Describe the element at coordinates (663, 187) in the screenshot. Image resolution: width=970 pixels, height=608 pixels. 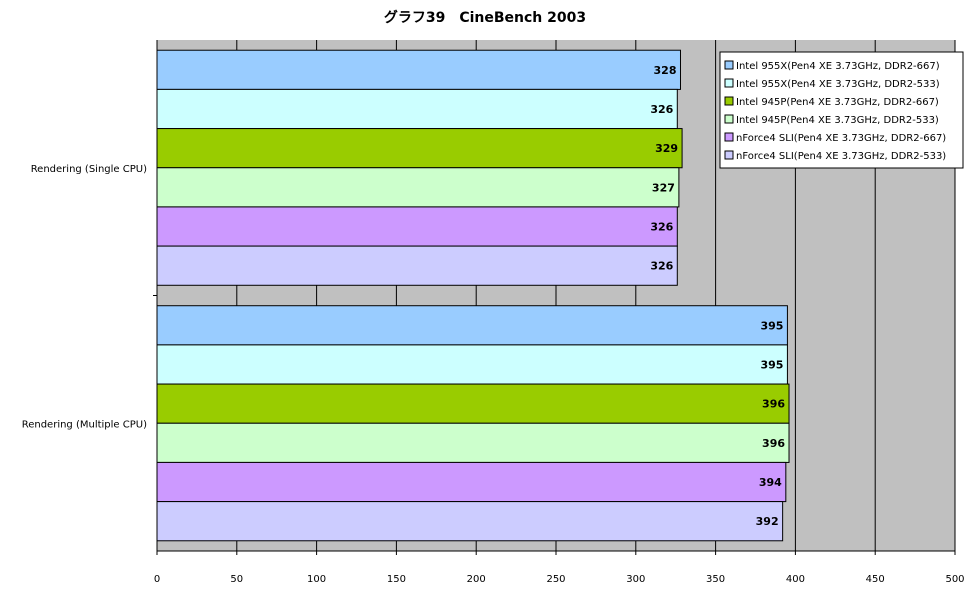
I see `data-label: 327` at that location.